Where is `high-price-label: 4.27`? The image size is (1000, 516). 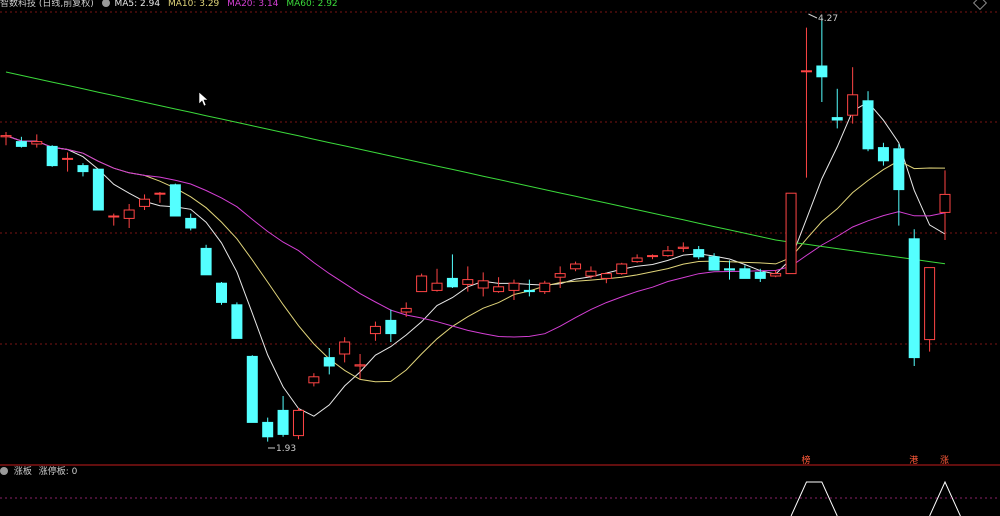
high-price-label: 4.27 is located at coordinates (828, 19).